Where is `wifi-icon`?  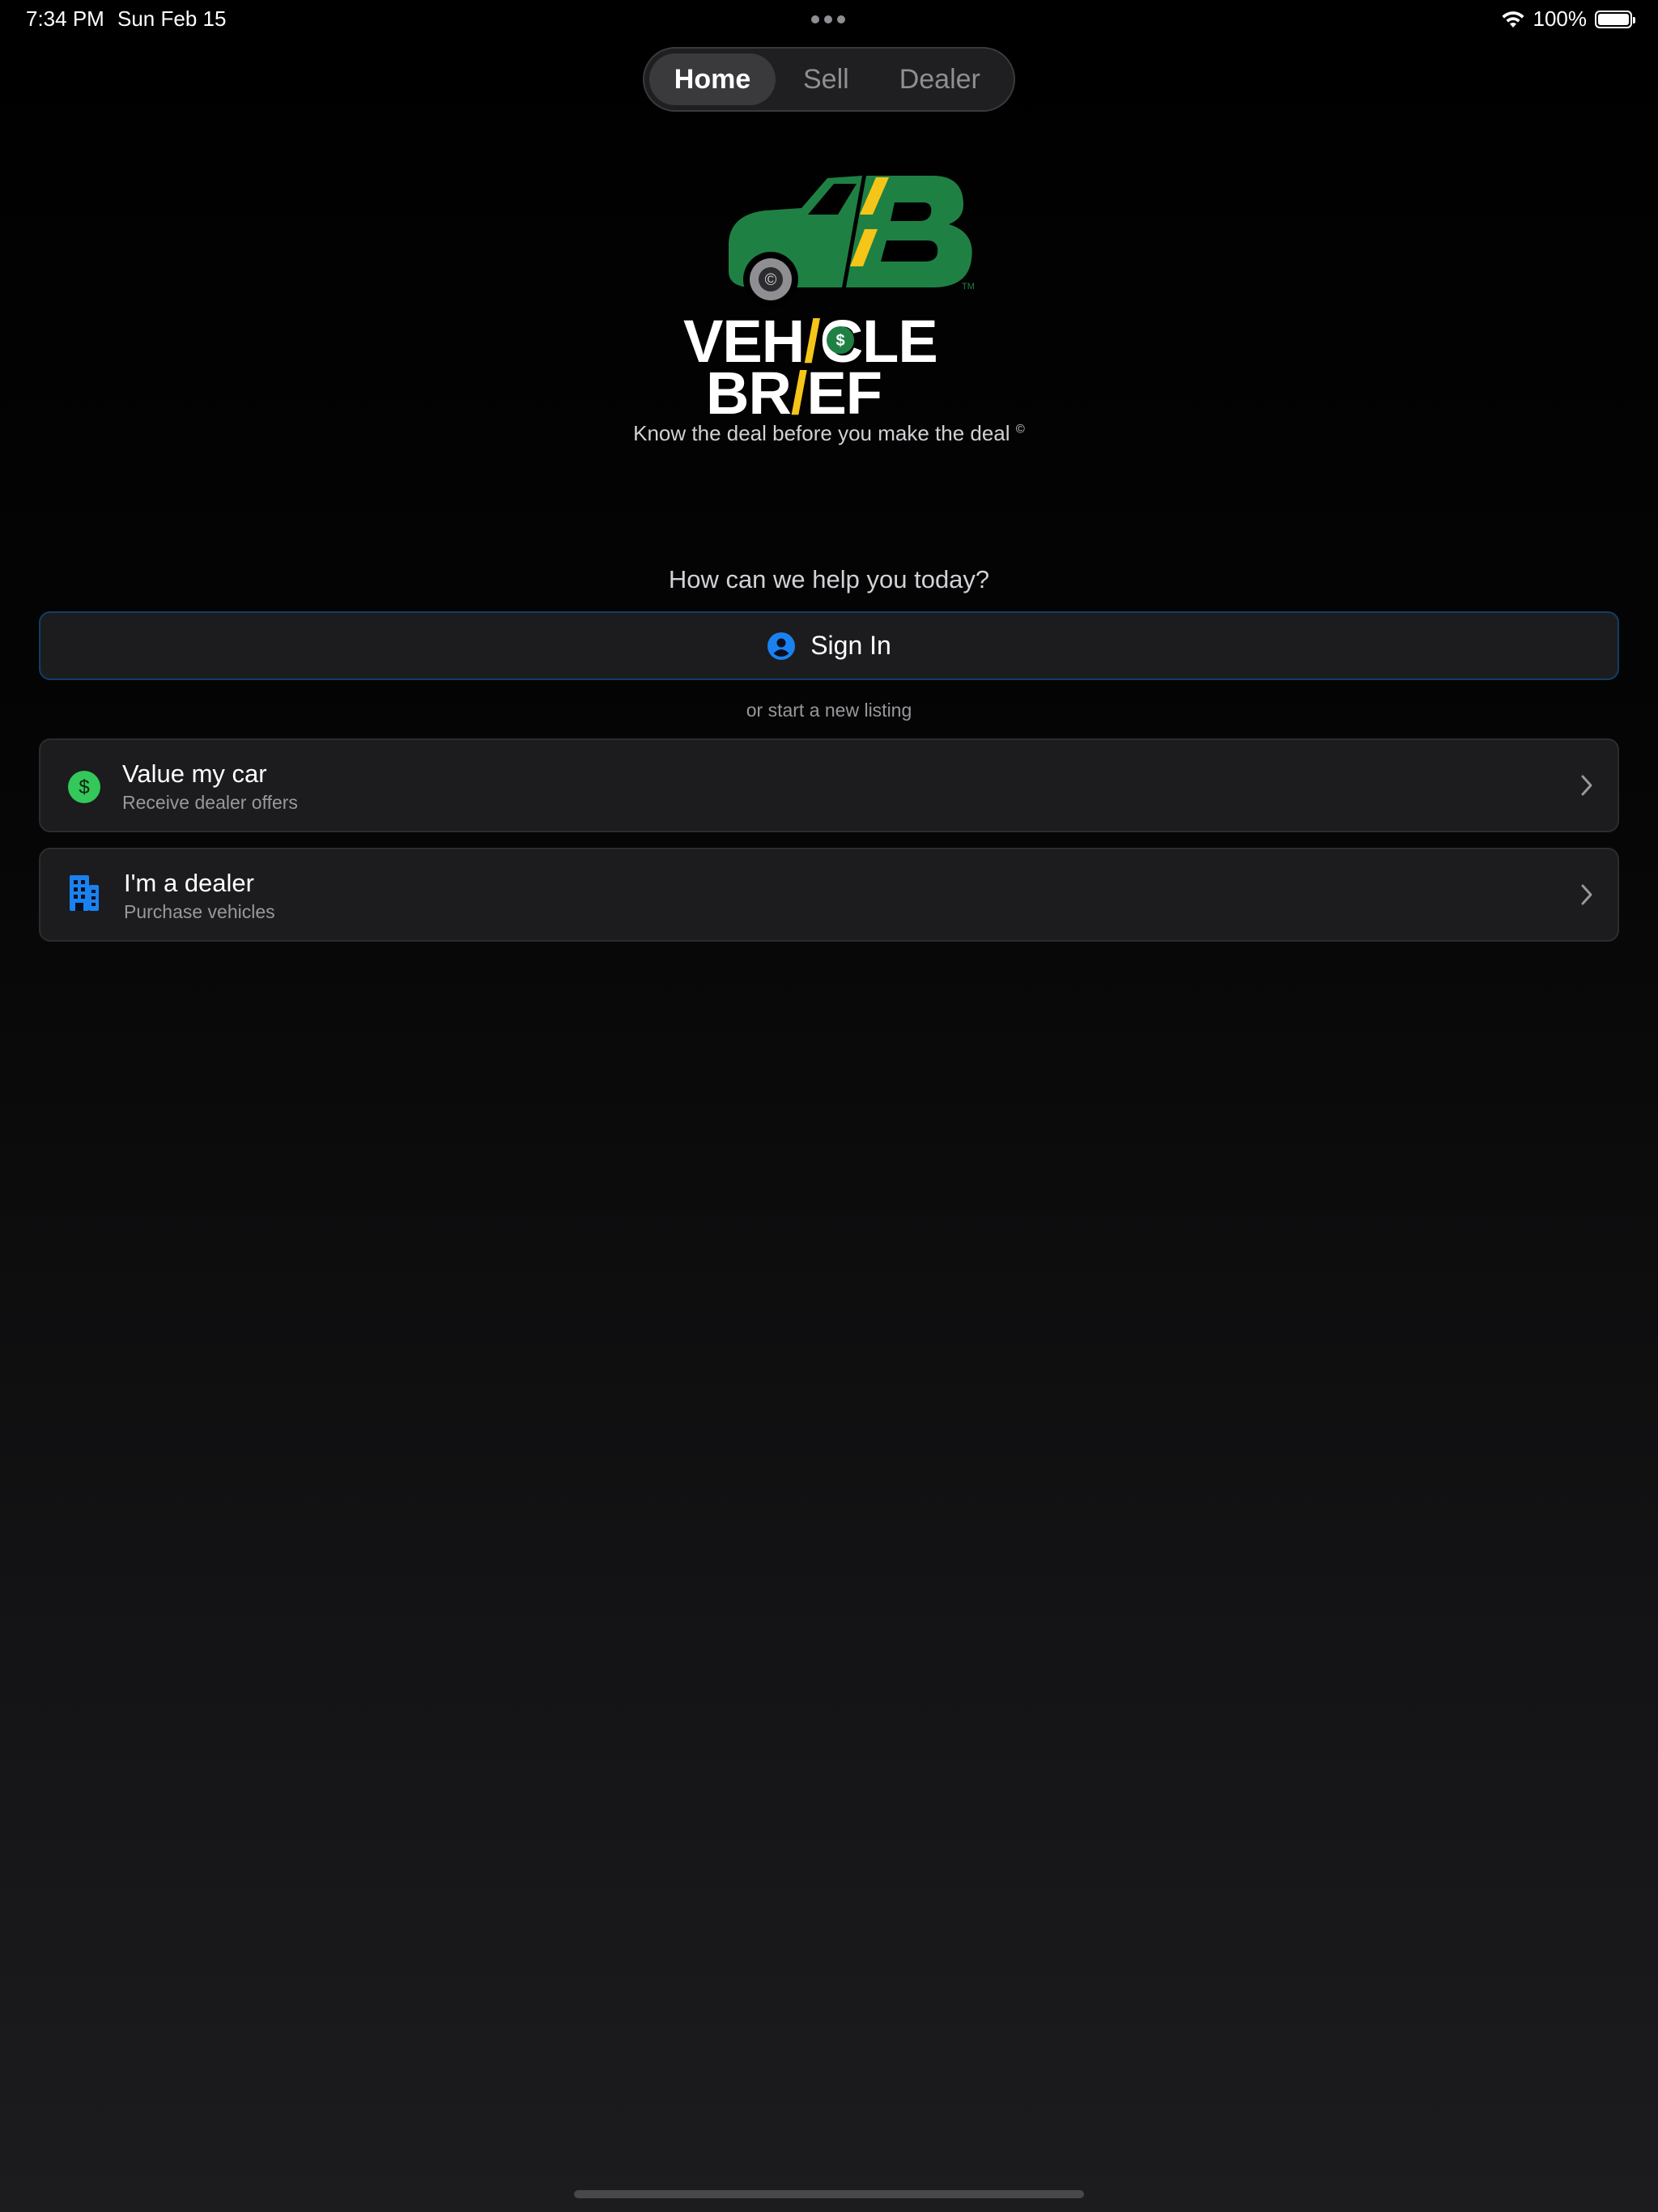
wifi-icon is located at coordinates (1513, 19).